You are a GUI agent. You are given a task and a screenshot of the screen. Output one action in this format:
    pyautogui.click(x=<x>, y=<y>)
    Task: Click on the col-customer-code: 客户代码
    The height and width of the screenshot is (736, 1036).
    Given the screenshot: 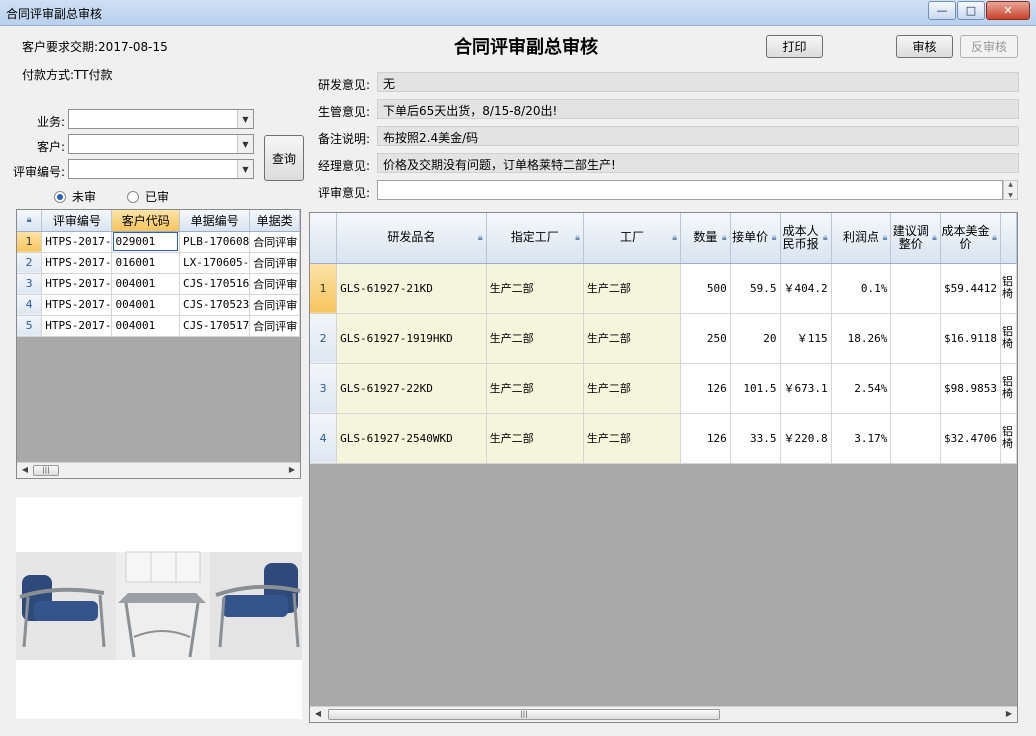 What is the action you would take?
    pyautogui.click(x=145, y=221)
    